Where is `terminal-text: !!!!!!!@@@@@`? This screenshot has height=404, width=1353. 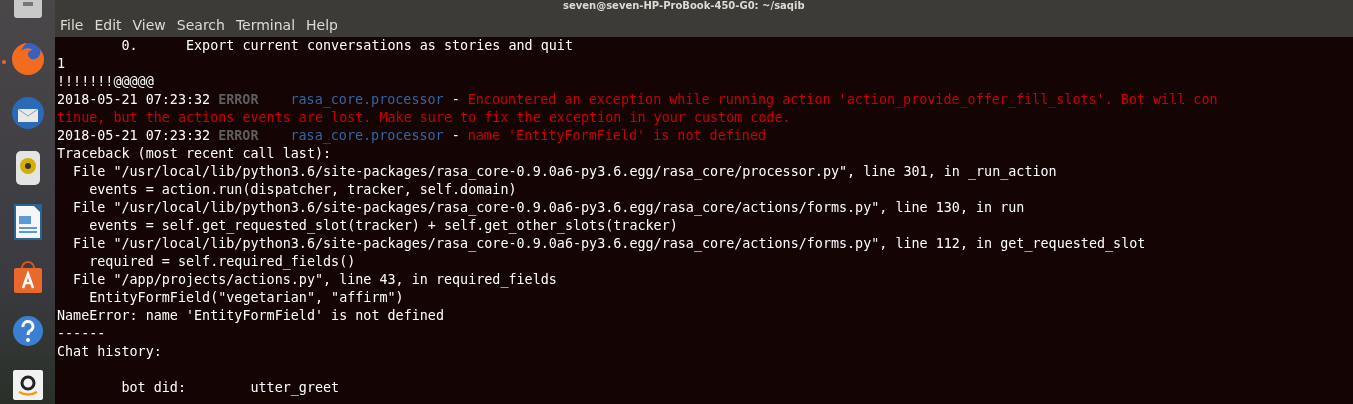
terminal-text: !!!!!!!@@@@@ is located at coordinates (105, 82).